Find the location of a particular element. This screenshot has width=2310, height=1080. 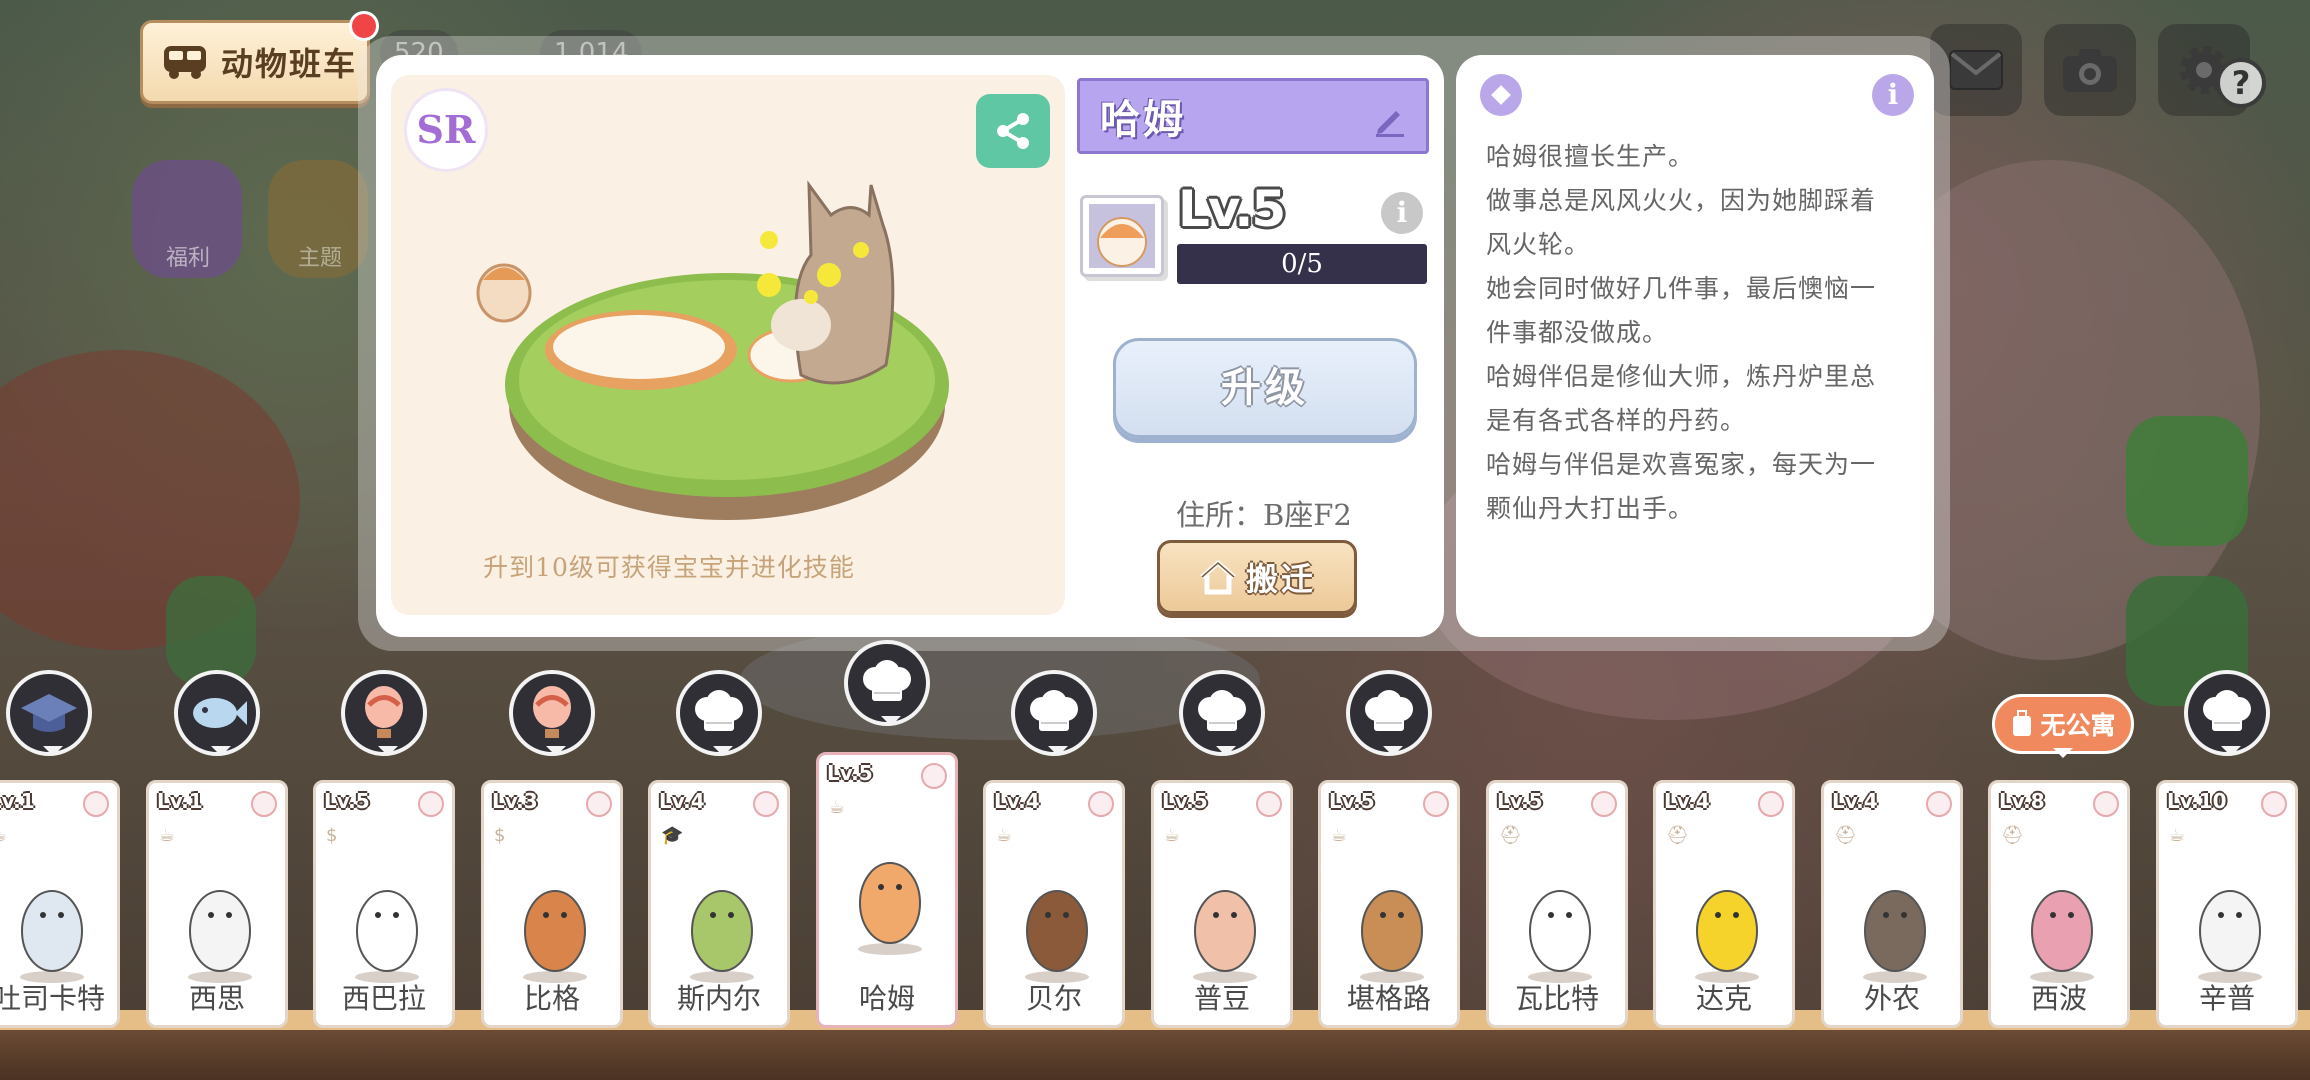

description-info-button: i is located at coordinates (1893, 95).